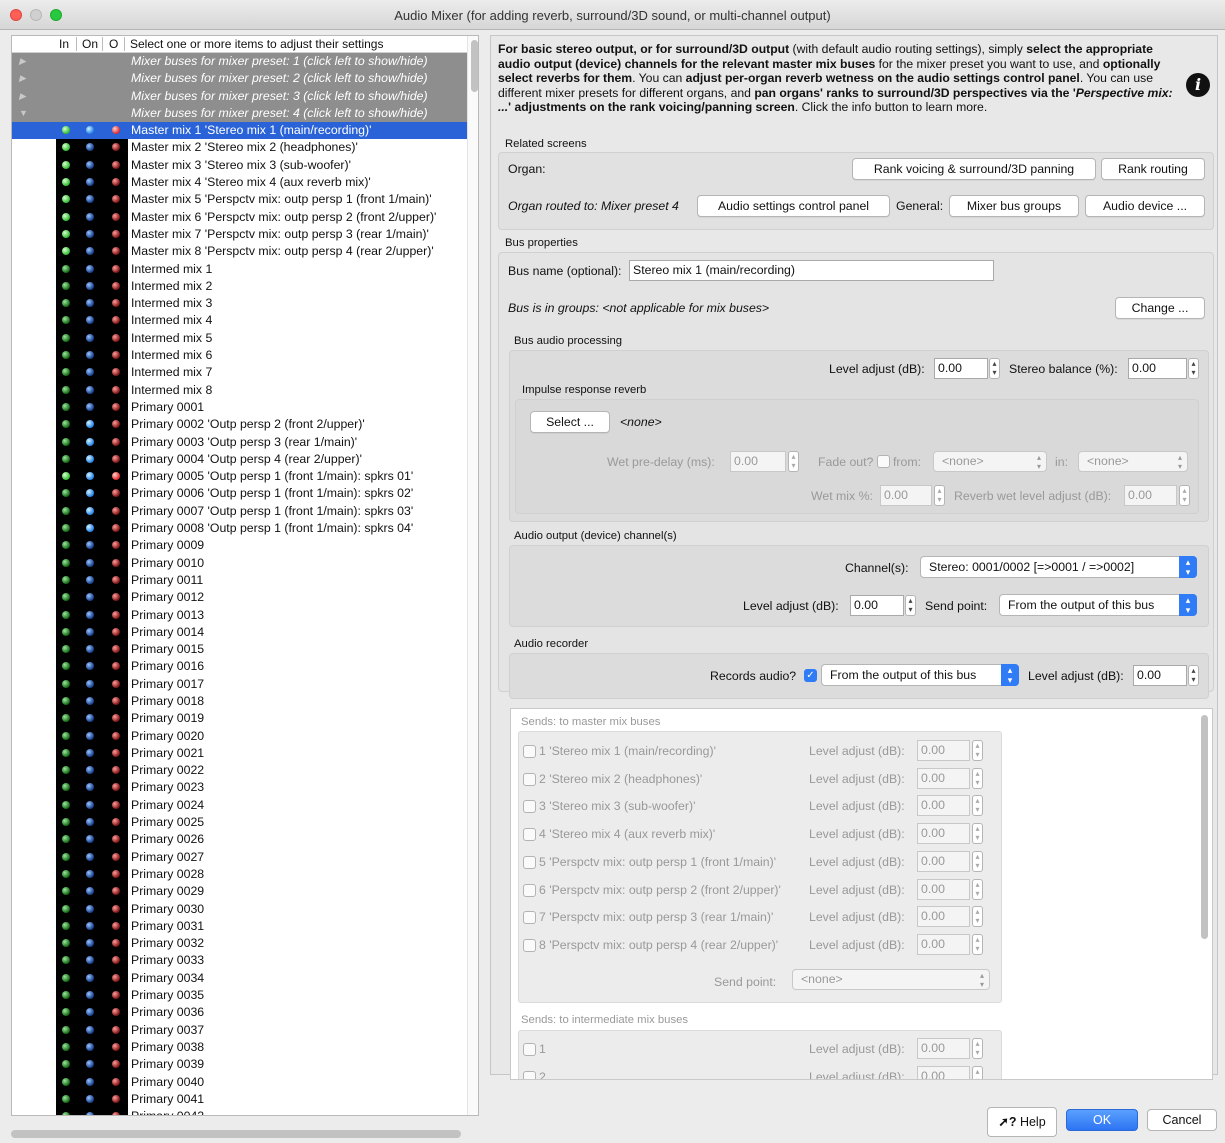 The width and height of the screenshot is (1225, 1143). I want to click on bus-row: Primary 0033, so click(239, 961).